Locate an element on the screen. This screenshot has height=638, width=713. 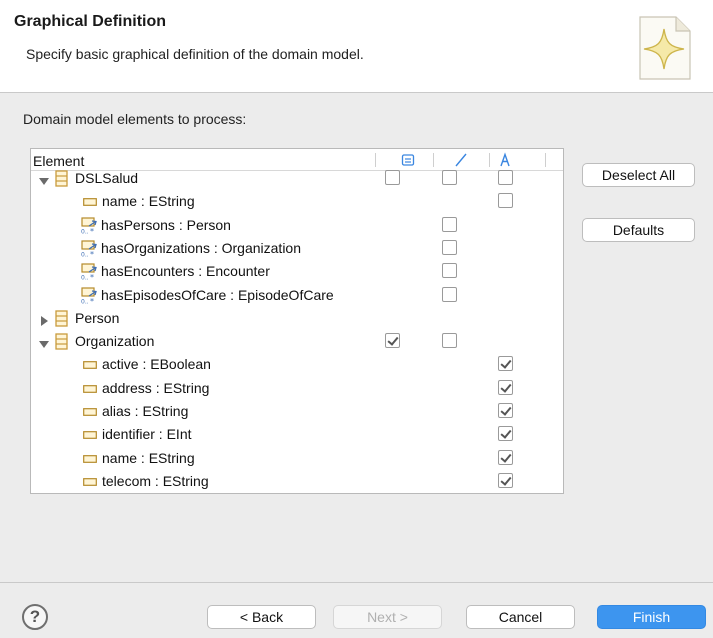
next-button: Next > is located at coordinates (387, 617).